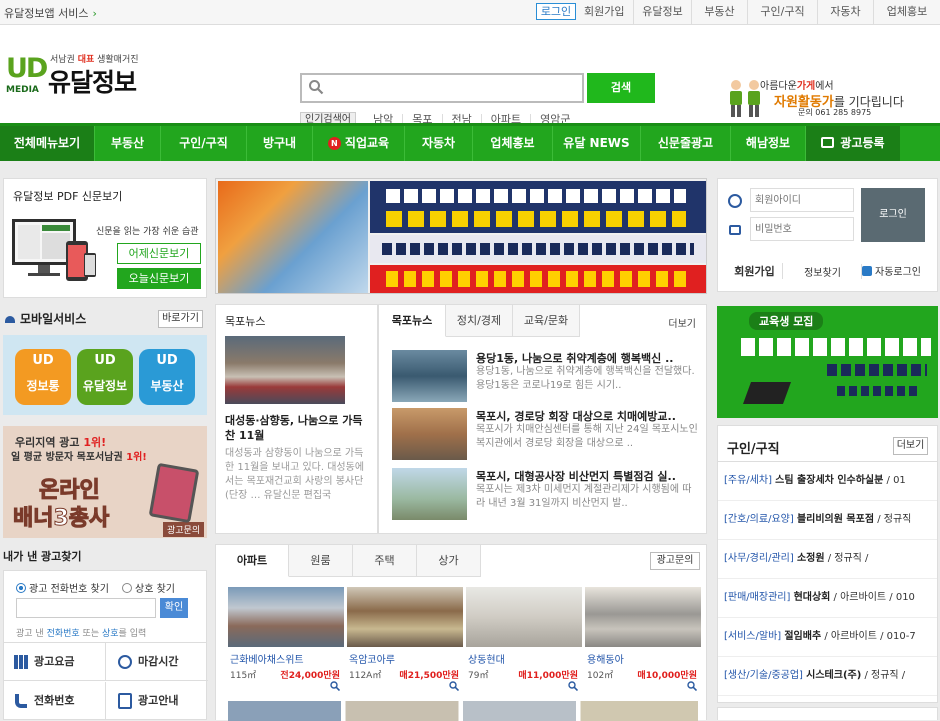 The image size is (940, 721). Describe the element at coordinates (513, 143) in the screenshot. I see `nav-business: 업체홍보` at that location.